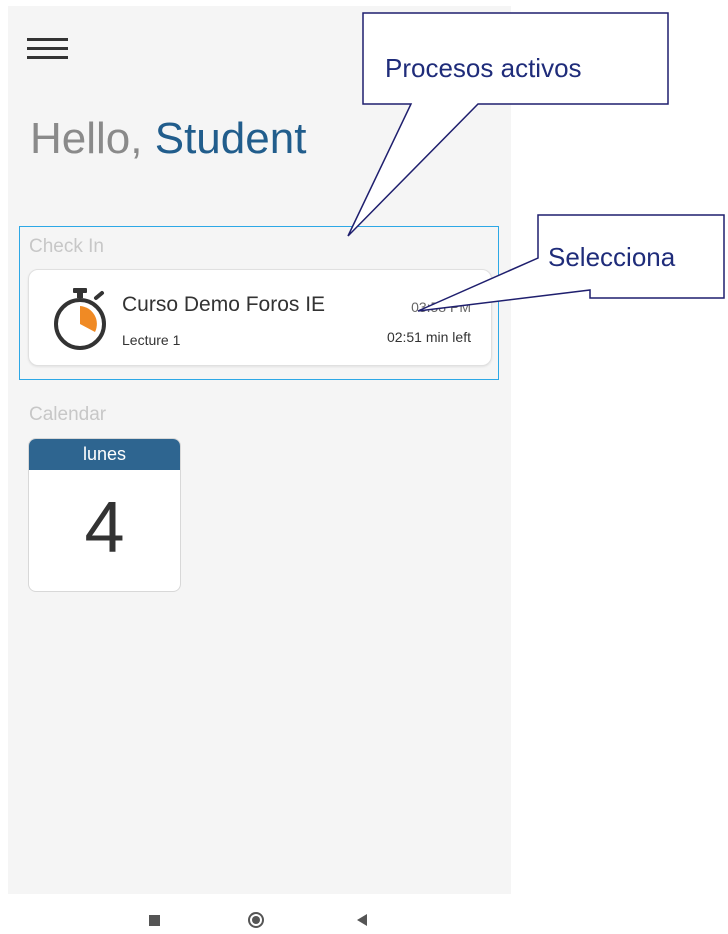 The height and width of the screenshot is (934, 728). What do you see at coordinates (508, 124) in the screenshot?
I see `callout-1-shape` at bounding box center [508, 124].